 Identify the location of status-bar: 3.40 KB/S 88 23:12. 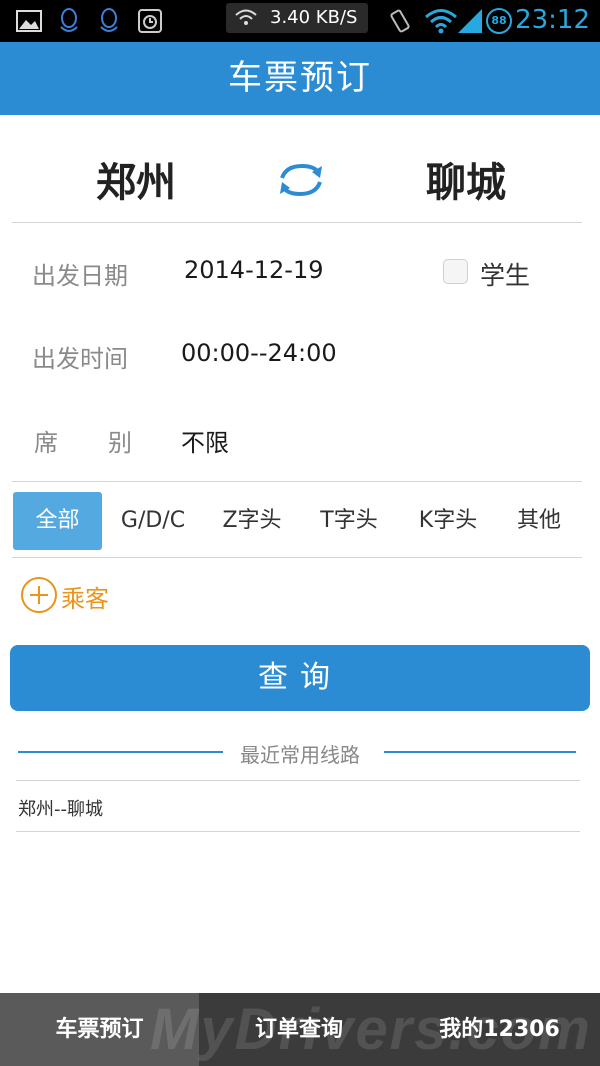
(300, 21).